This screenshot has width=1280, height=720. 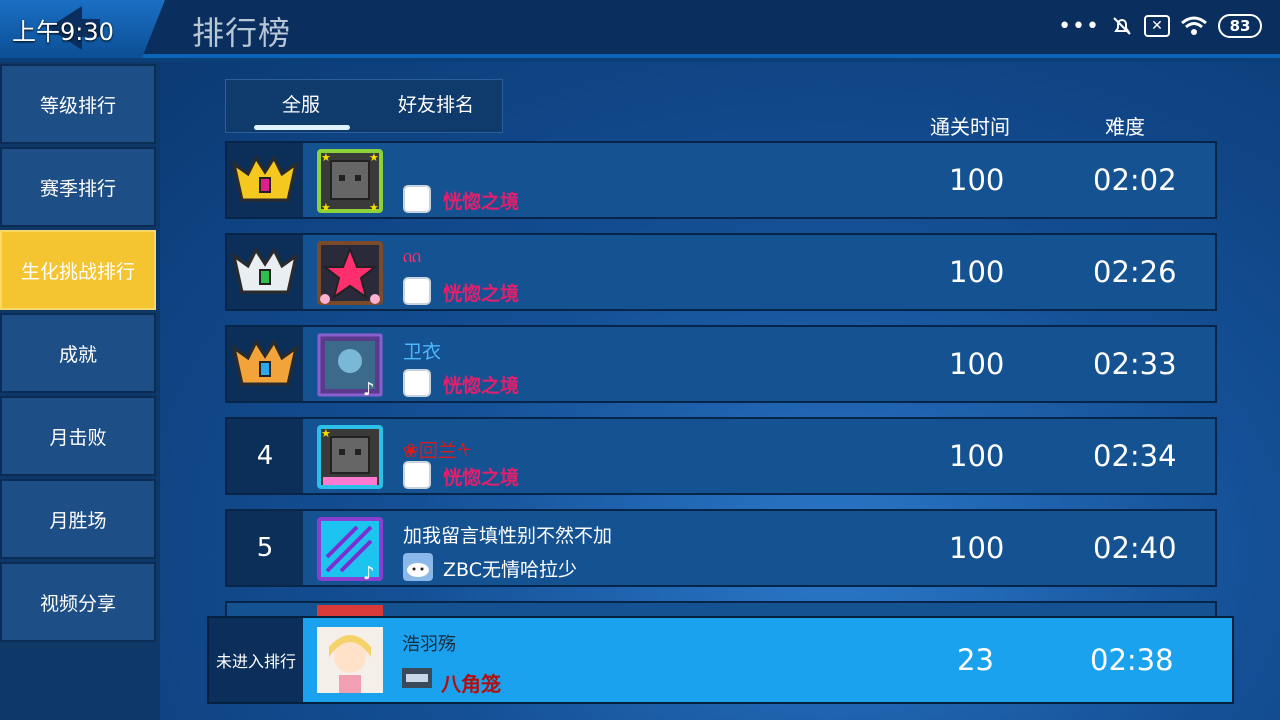 I want to click on player-name: 加我留言填性别不然不加, so click(x=508, y=536).